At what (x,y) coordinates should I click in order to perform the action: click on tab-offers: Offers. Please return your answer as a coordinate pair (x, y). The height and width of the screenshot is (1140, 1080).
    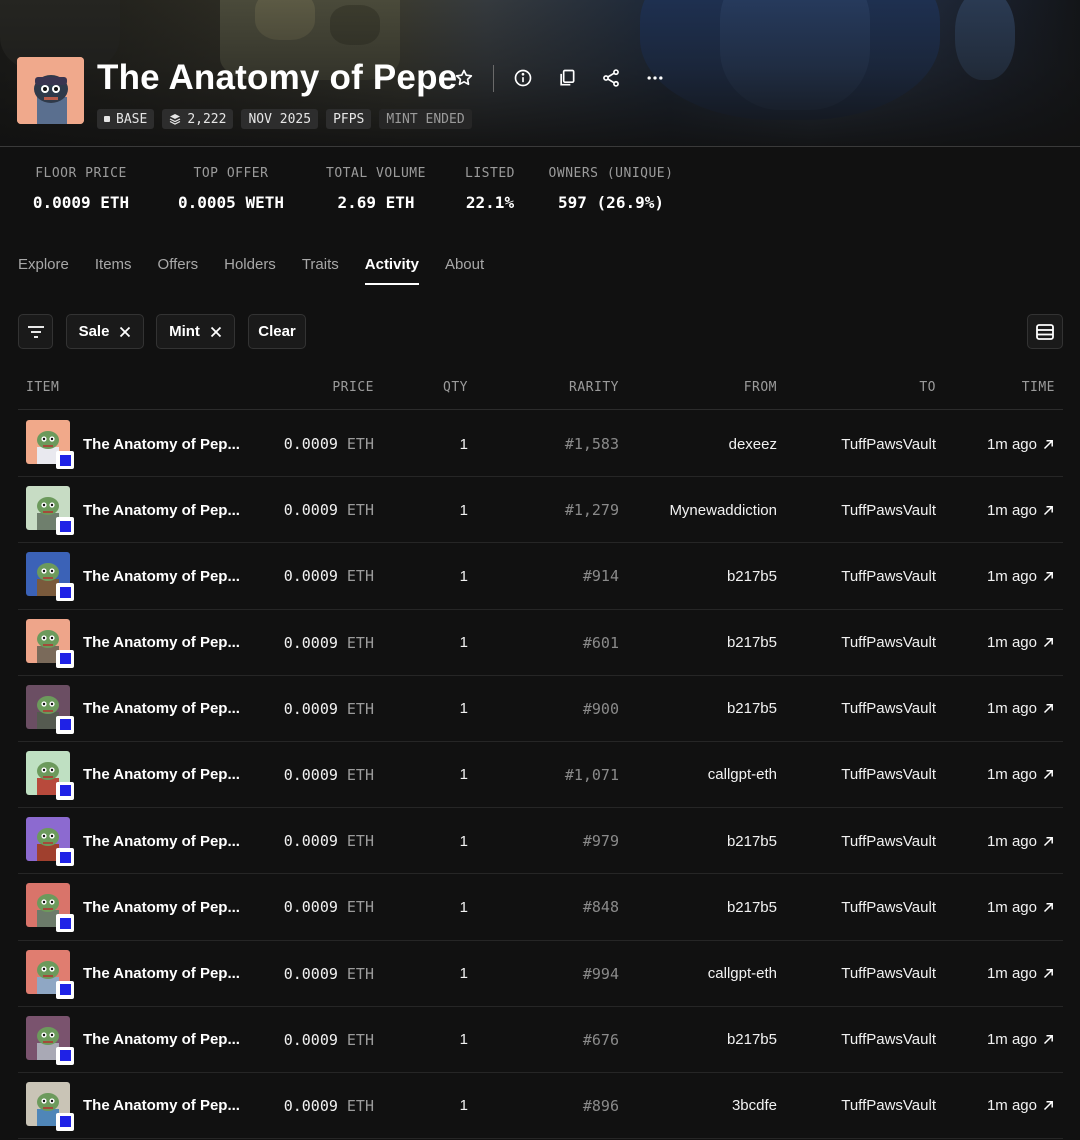
    Looking at the image, I should click on (178, 270).